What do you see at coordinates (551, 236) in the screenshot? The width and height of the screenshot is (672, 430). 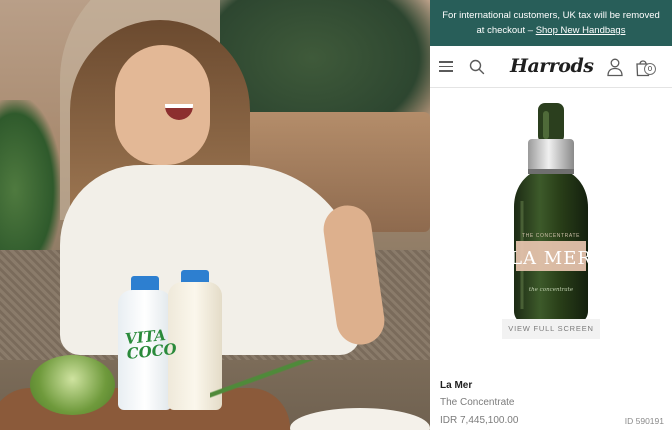 I see `bottle-label-name-top: THE CONCENTRATE` at bounding box center [551, 236].